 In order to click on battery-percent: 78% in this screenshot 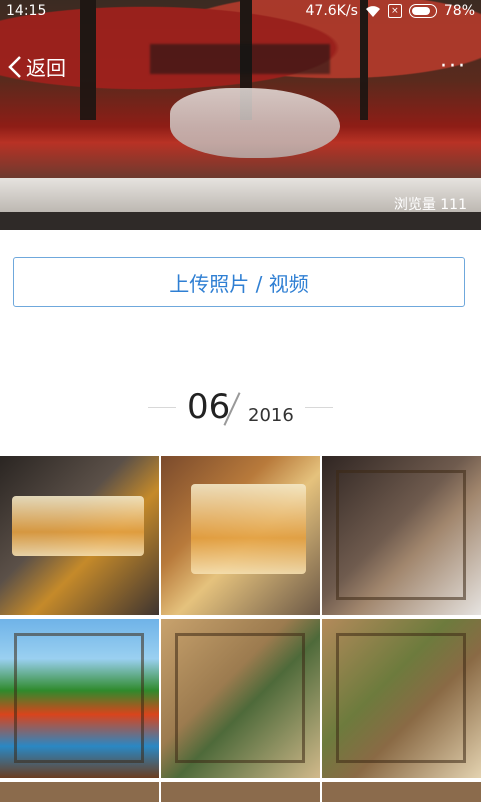, I will do `click(459, 11)`.